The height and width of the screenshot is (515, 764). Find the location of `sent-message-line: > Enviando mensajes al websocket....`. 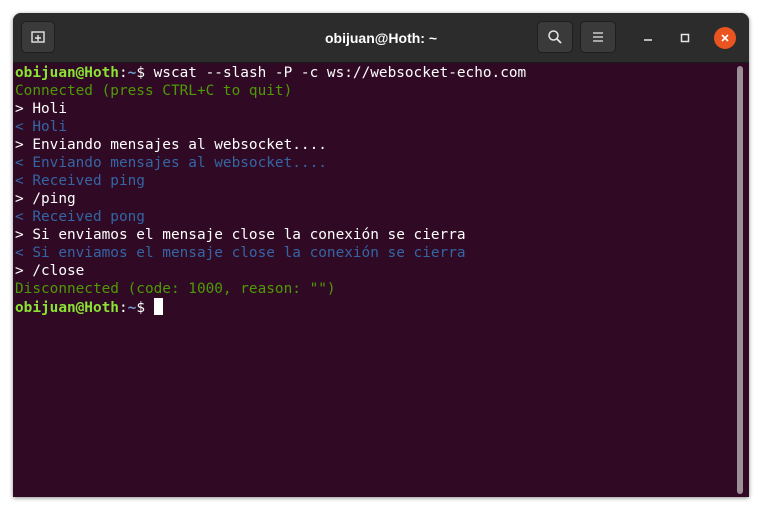

sent-message-line: > Enviando mensajes al websocket.... is located at coordinates (171, 145).